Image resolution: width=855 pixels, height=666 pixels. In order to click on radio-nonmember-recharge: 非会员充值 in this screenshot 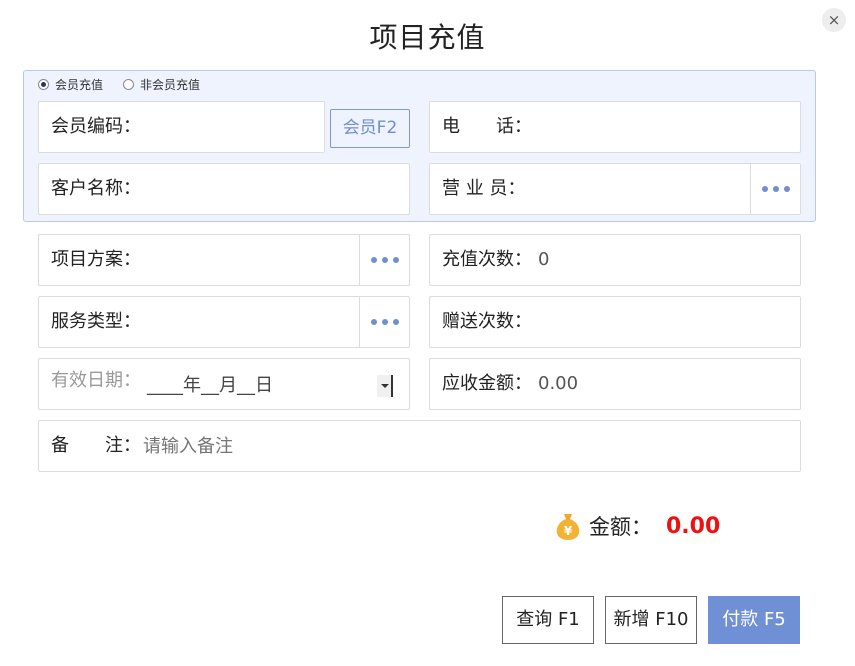, I will do `click(161, 84)`.